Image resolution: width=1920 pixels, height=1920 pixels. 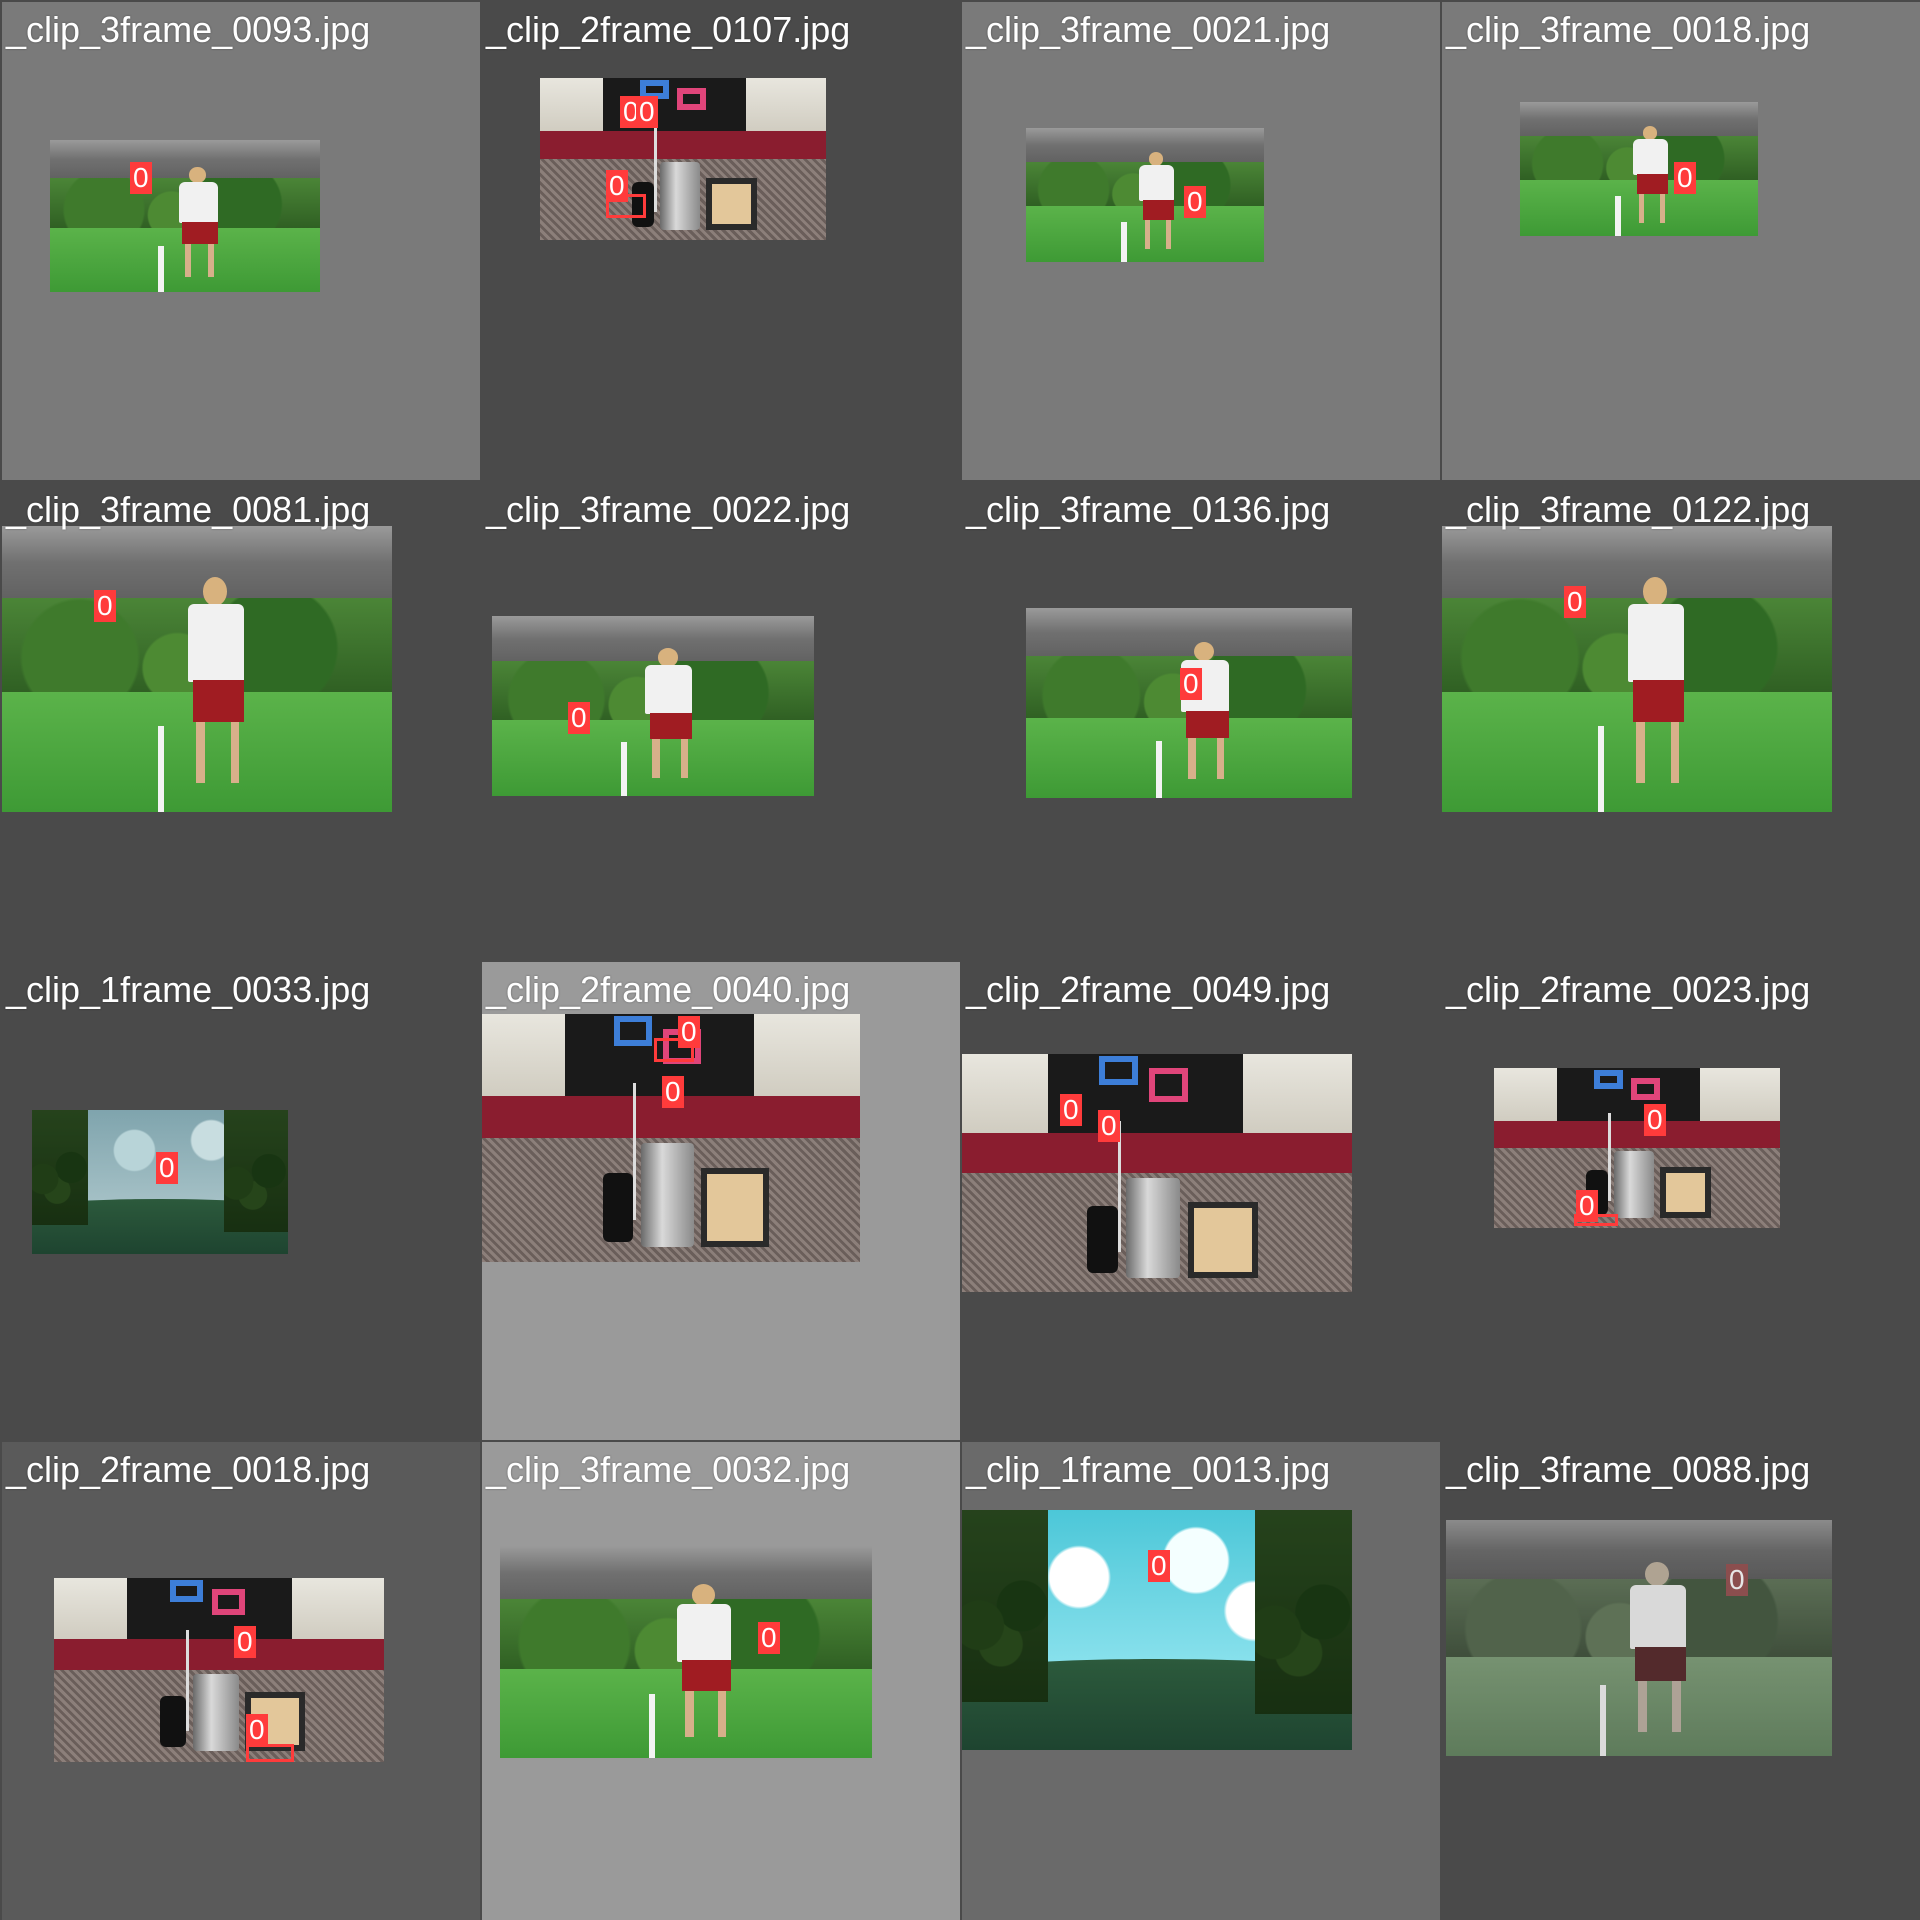 What do you see at coordinates (668, 29) in the screenshot?
I see `image-filename: _clip_2frame_0107.jpg` at bounding box center [668, 29].